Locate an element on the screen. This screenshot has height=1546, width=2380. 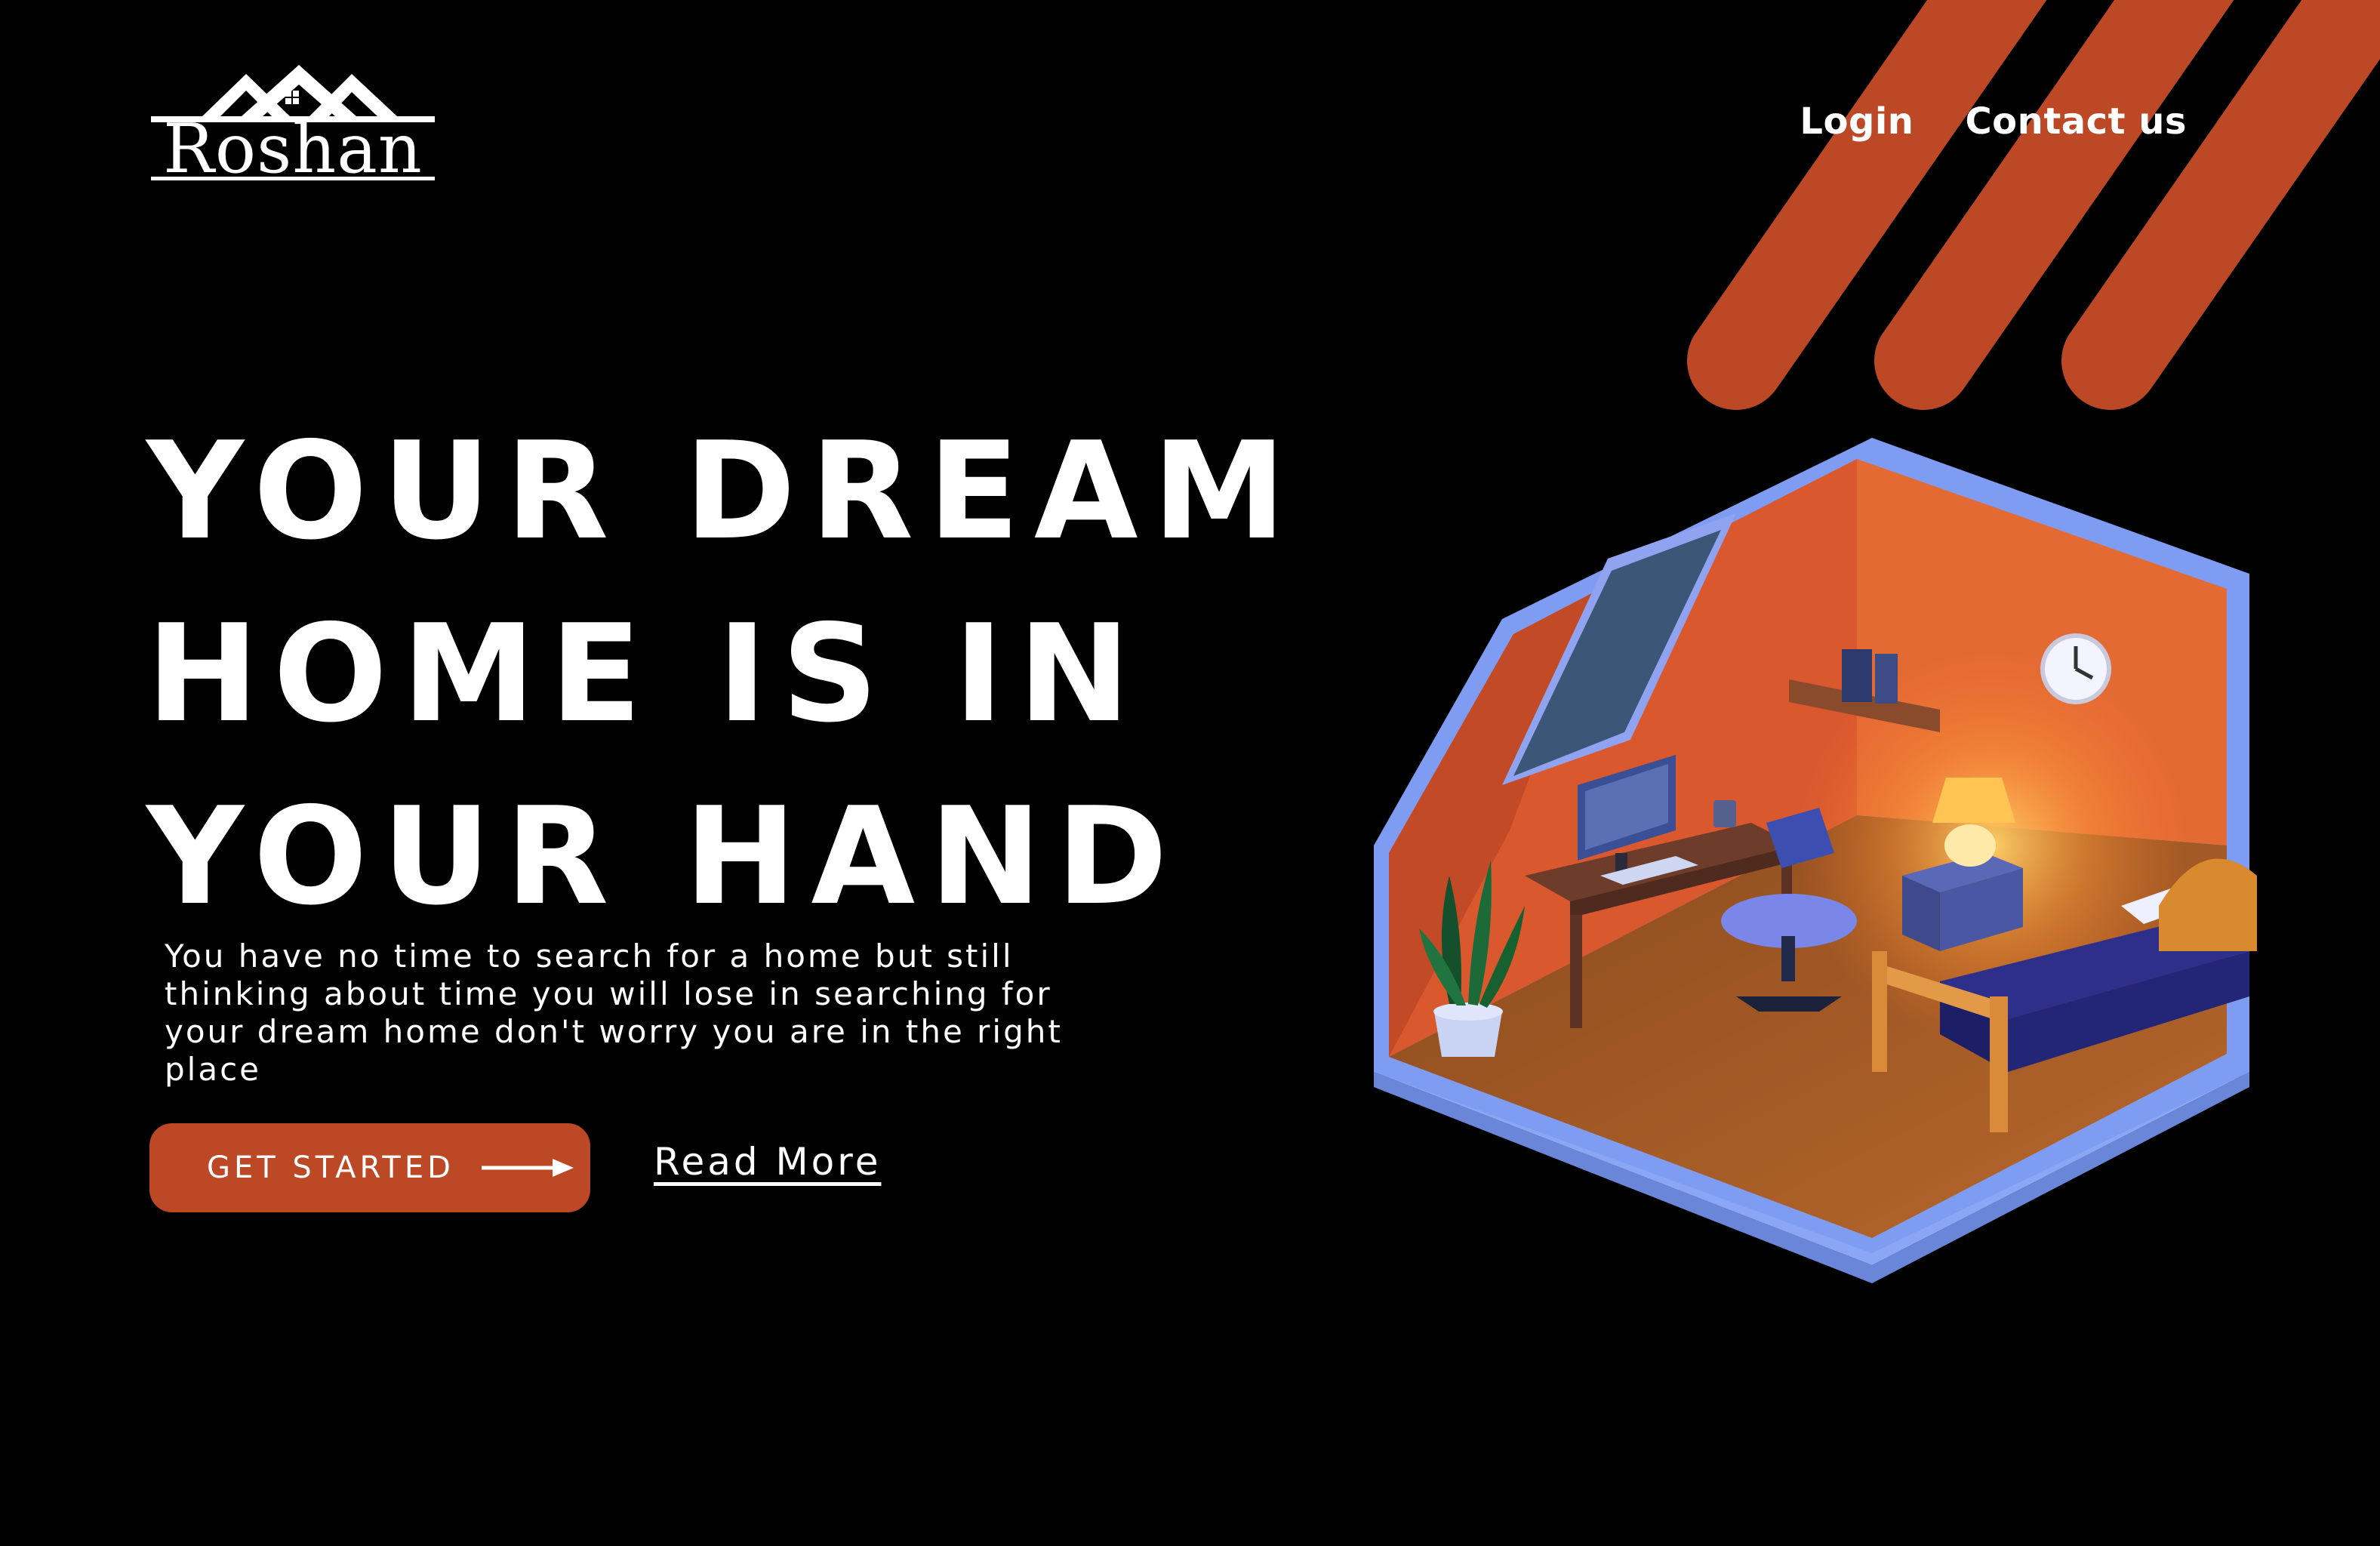
brand-logo: Roshan is located at coordinates (294, 126).